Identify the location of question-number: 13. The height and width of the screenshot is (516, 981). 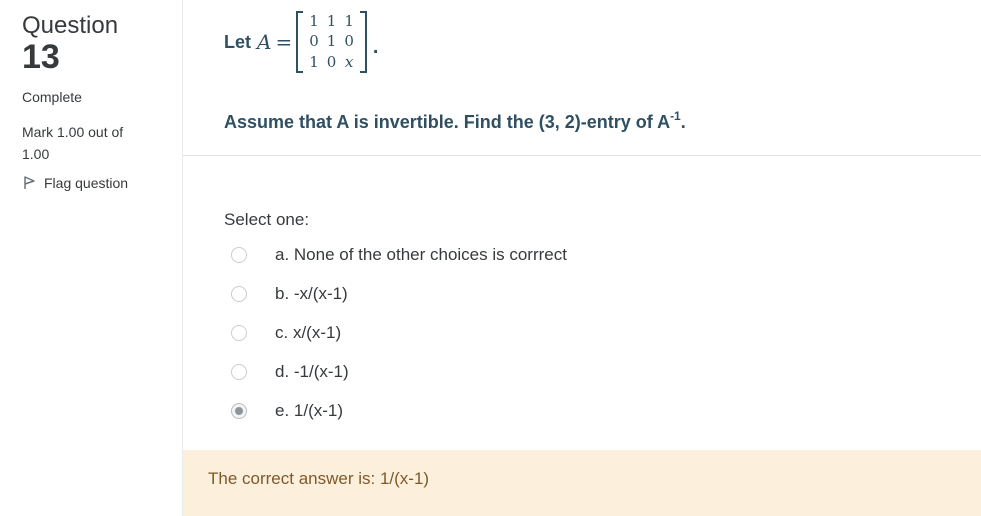
(41, 57).